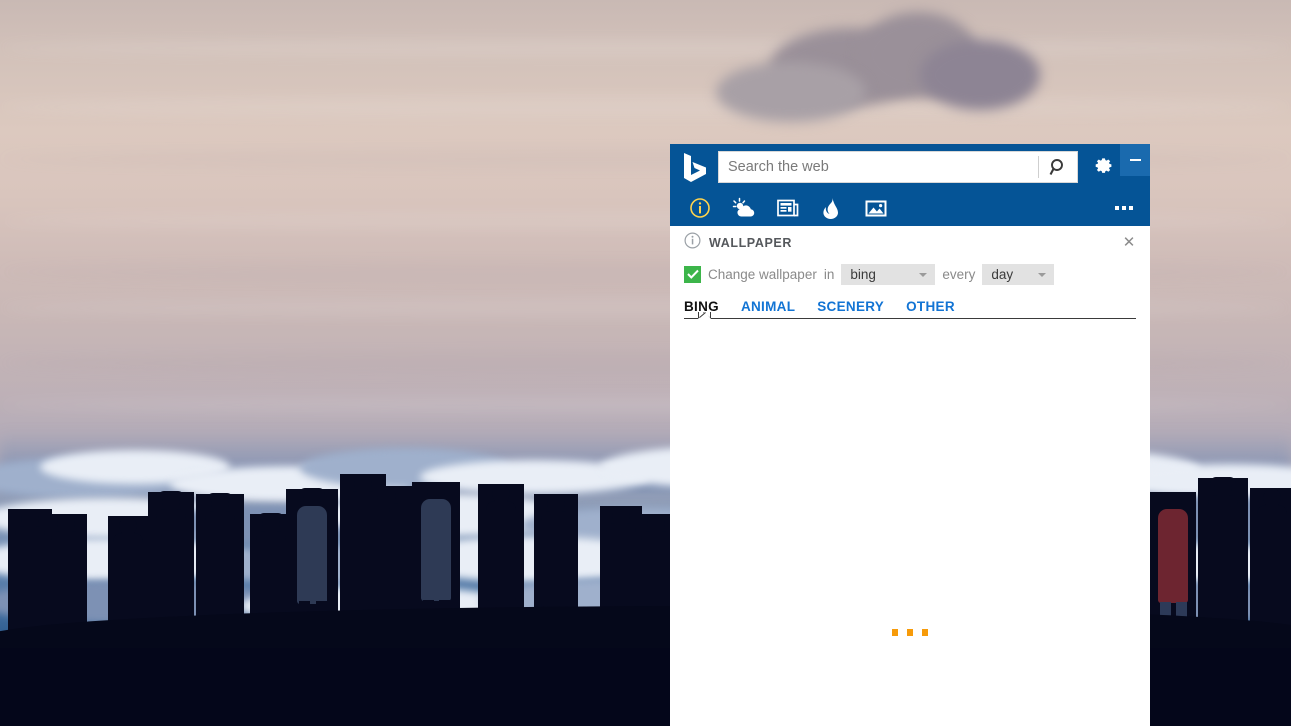 This screenshot has height=726, width=1291. What do you see at coordinates (888, 274) in the screenshot?
I see `wallpaper-source-select: bing` at bounding box center [888, 274].